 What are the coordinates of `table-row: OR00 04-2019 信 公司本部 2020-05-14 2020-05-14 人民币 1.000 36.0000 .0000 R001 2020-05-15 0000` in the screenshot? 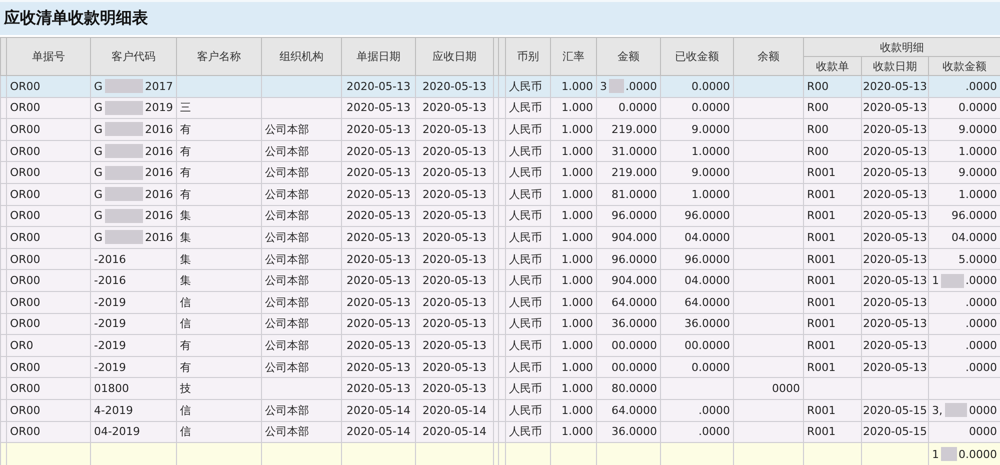 It's located at (500, 432).